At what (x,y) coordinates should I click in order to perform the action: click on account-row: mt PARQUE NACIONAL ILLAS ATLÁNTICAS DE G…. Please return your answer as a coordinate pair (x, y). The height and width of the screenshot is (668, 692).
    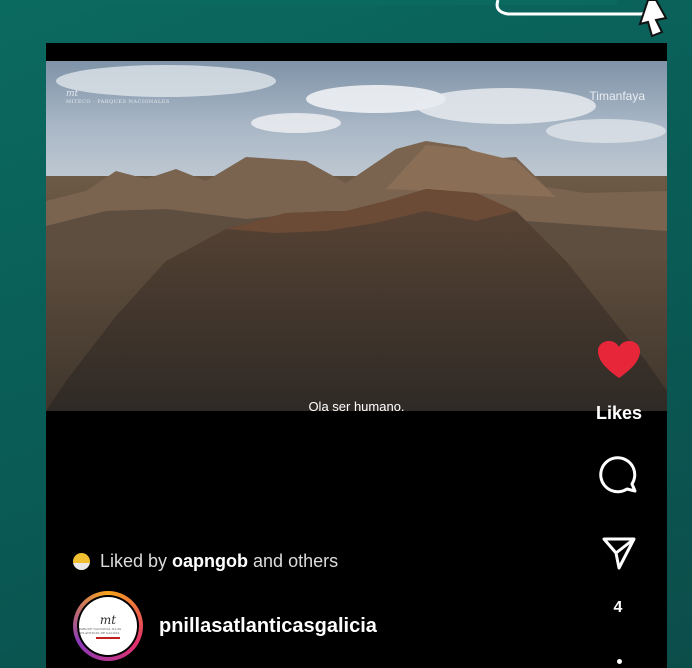
    Looking at the image, I should click on (225, 626).